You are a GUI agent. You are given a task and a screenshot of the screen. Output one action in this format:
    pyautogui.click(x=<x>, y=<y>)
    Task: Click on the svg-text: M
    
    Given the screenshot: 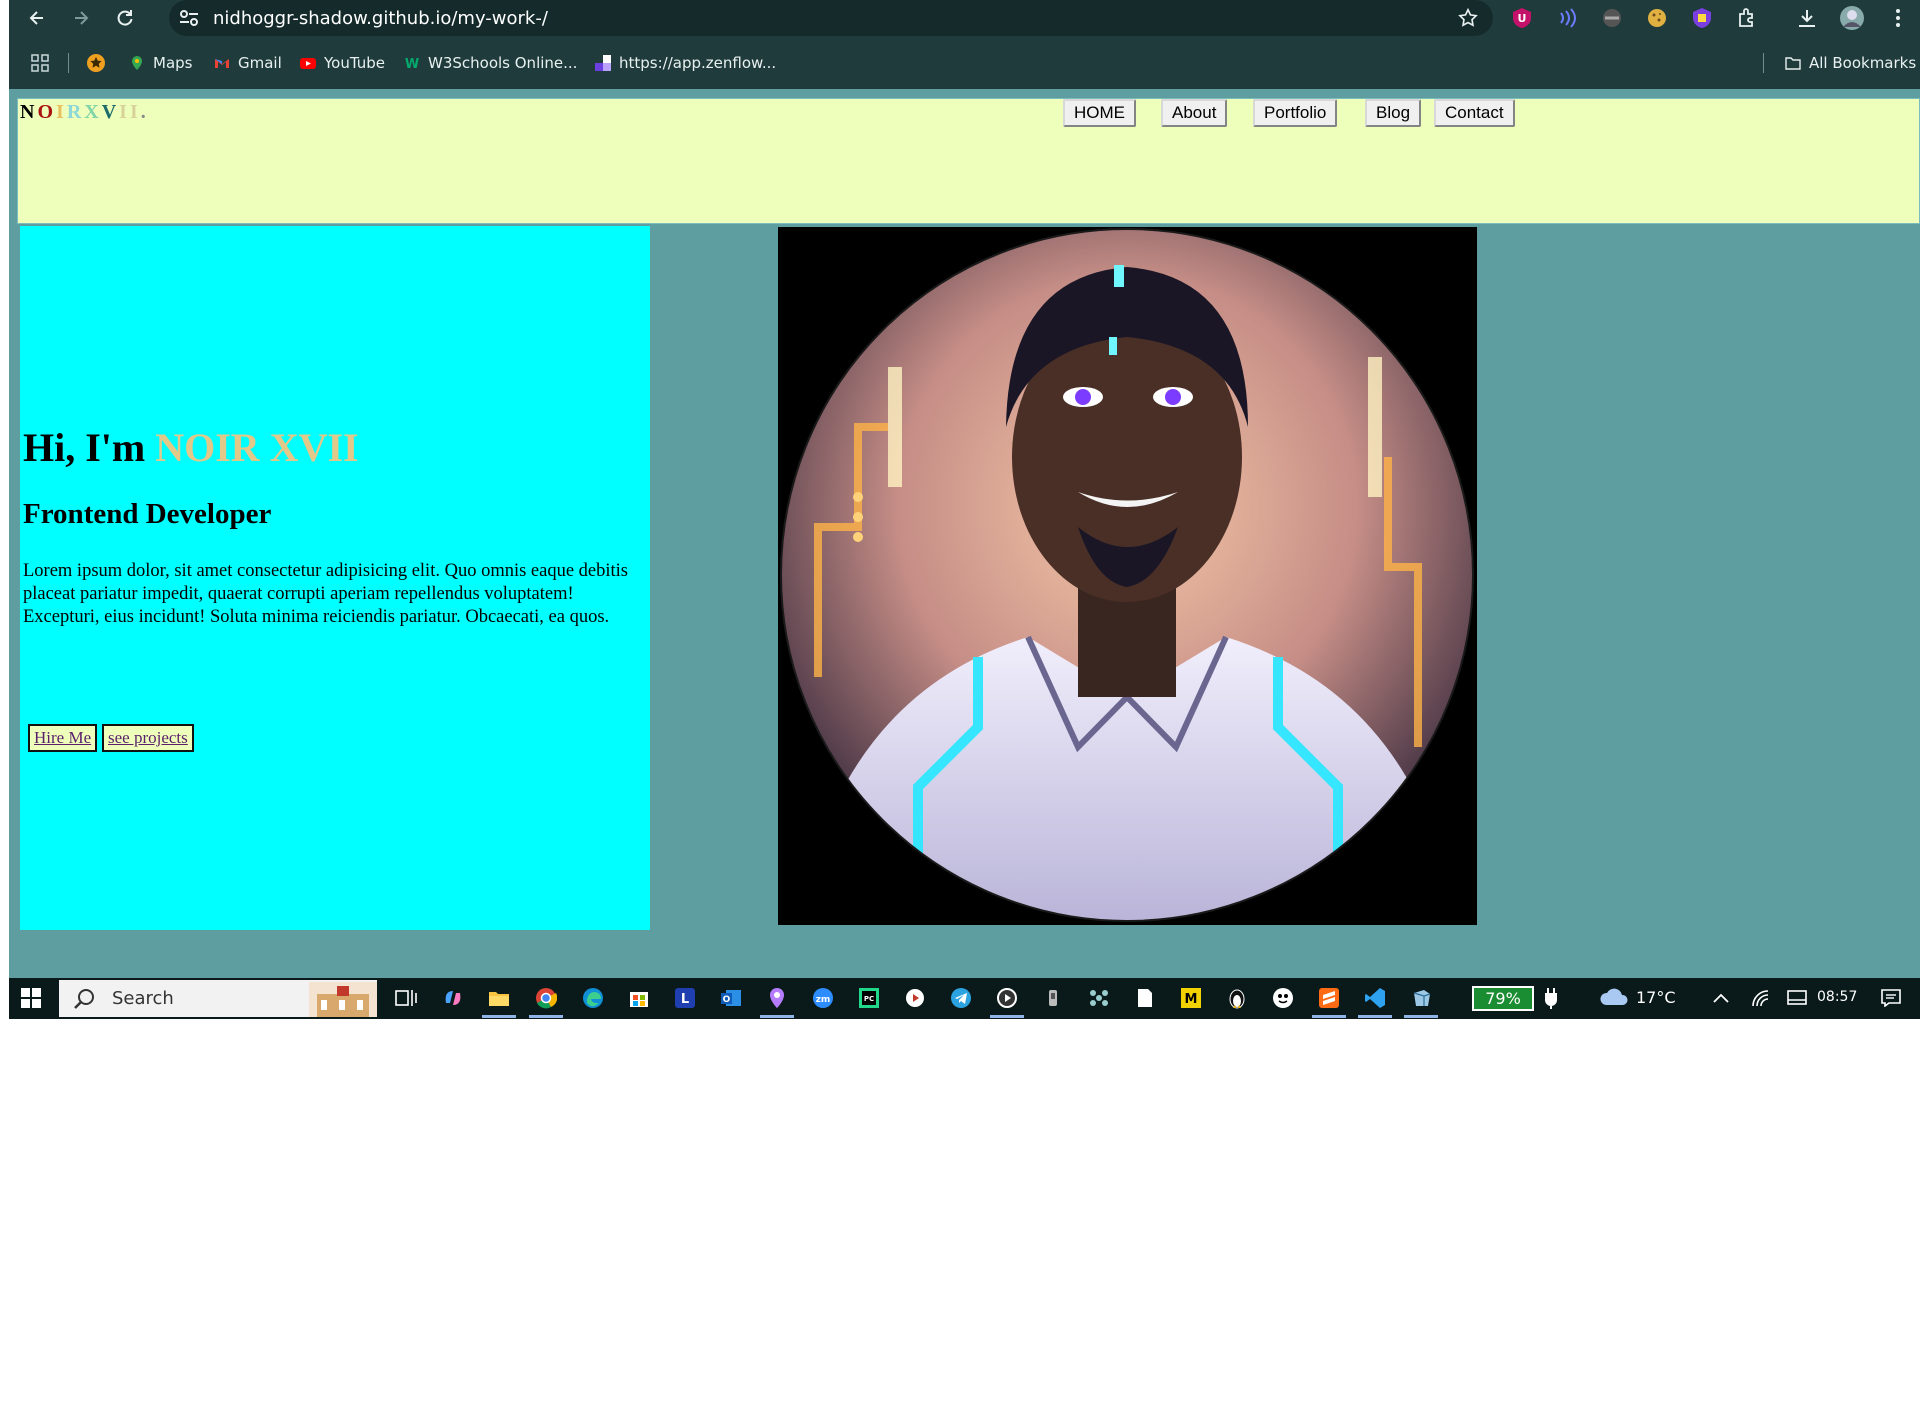 What is the action you would take?
    pyautogui.click(x=1191, y=999)
    